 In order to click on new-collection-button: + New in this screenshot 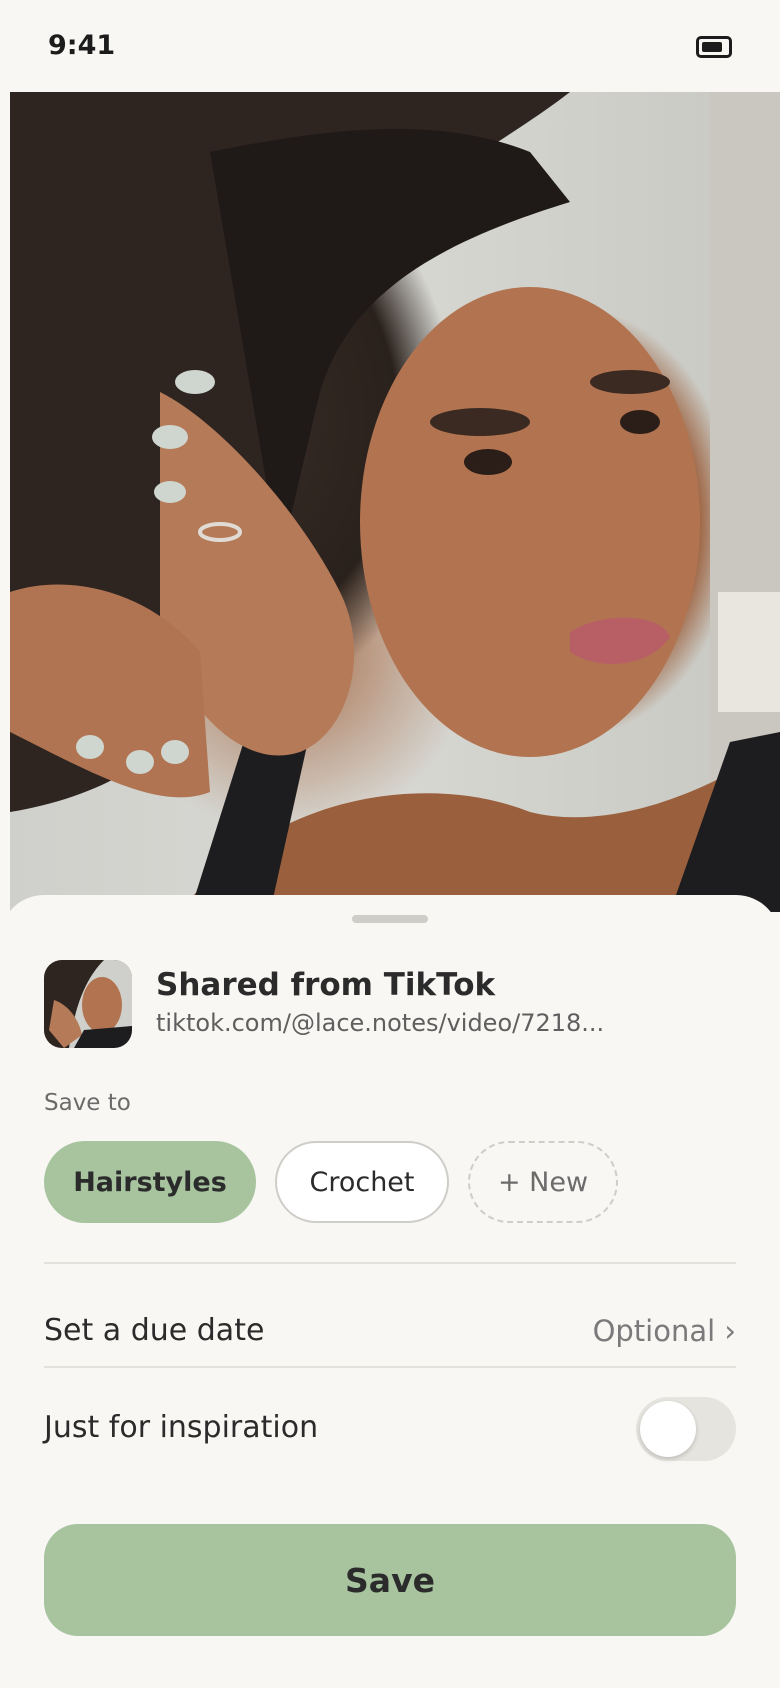, I will do `click(543, 1182)`.